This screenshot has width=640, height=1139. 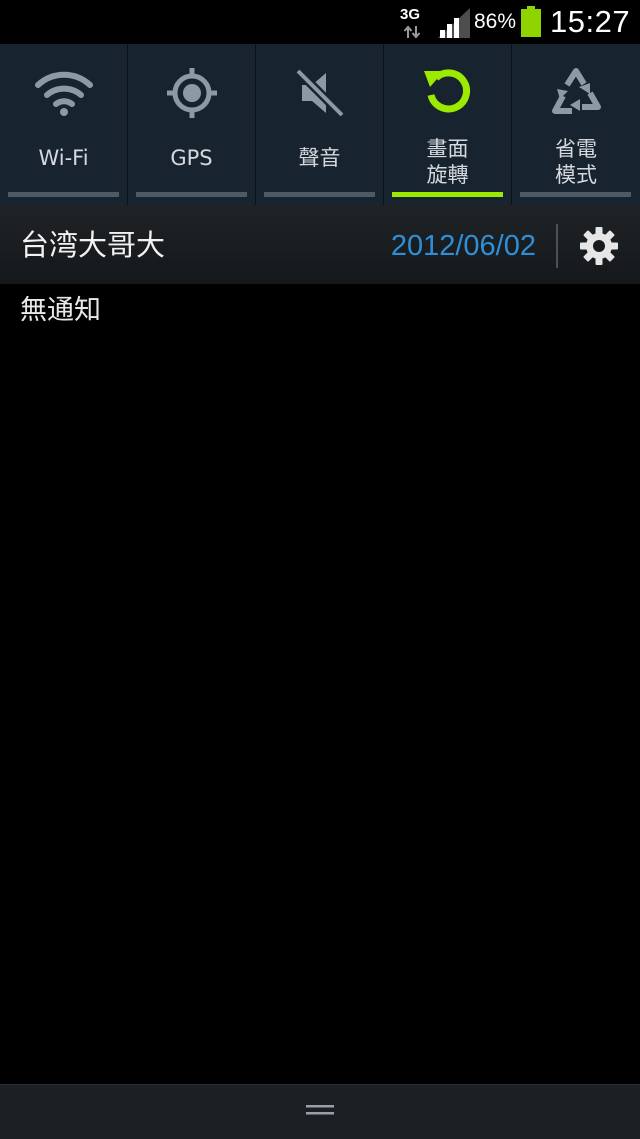 What do you see at coordinates (454, 23) in the screenshot?
I see `signal-strength-icon` at bounding box center [454, 23].